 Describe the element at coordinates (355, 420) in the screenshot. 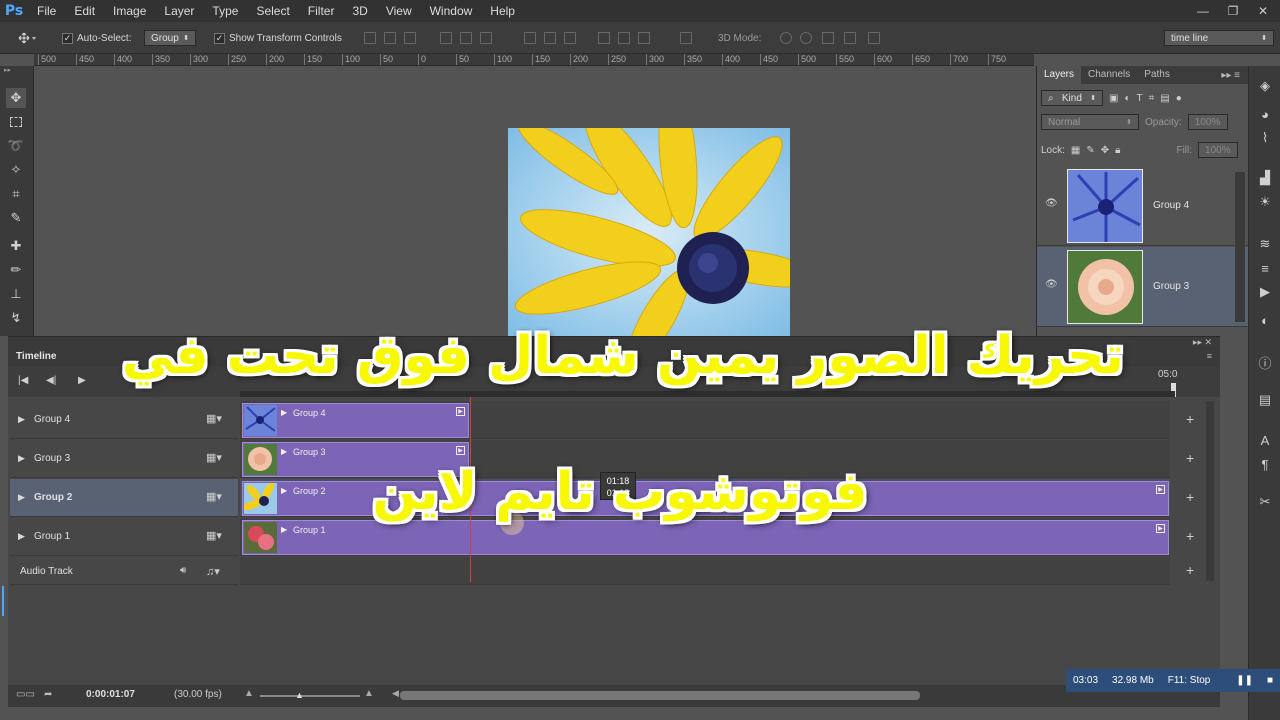

I see `clip-group-4: ▶ Group 4 ▶` at that location.